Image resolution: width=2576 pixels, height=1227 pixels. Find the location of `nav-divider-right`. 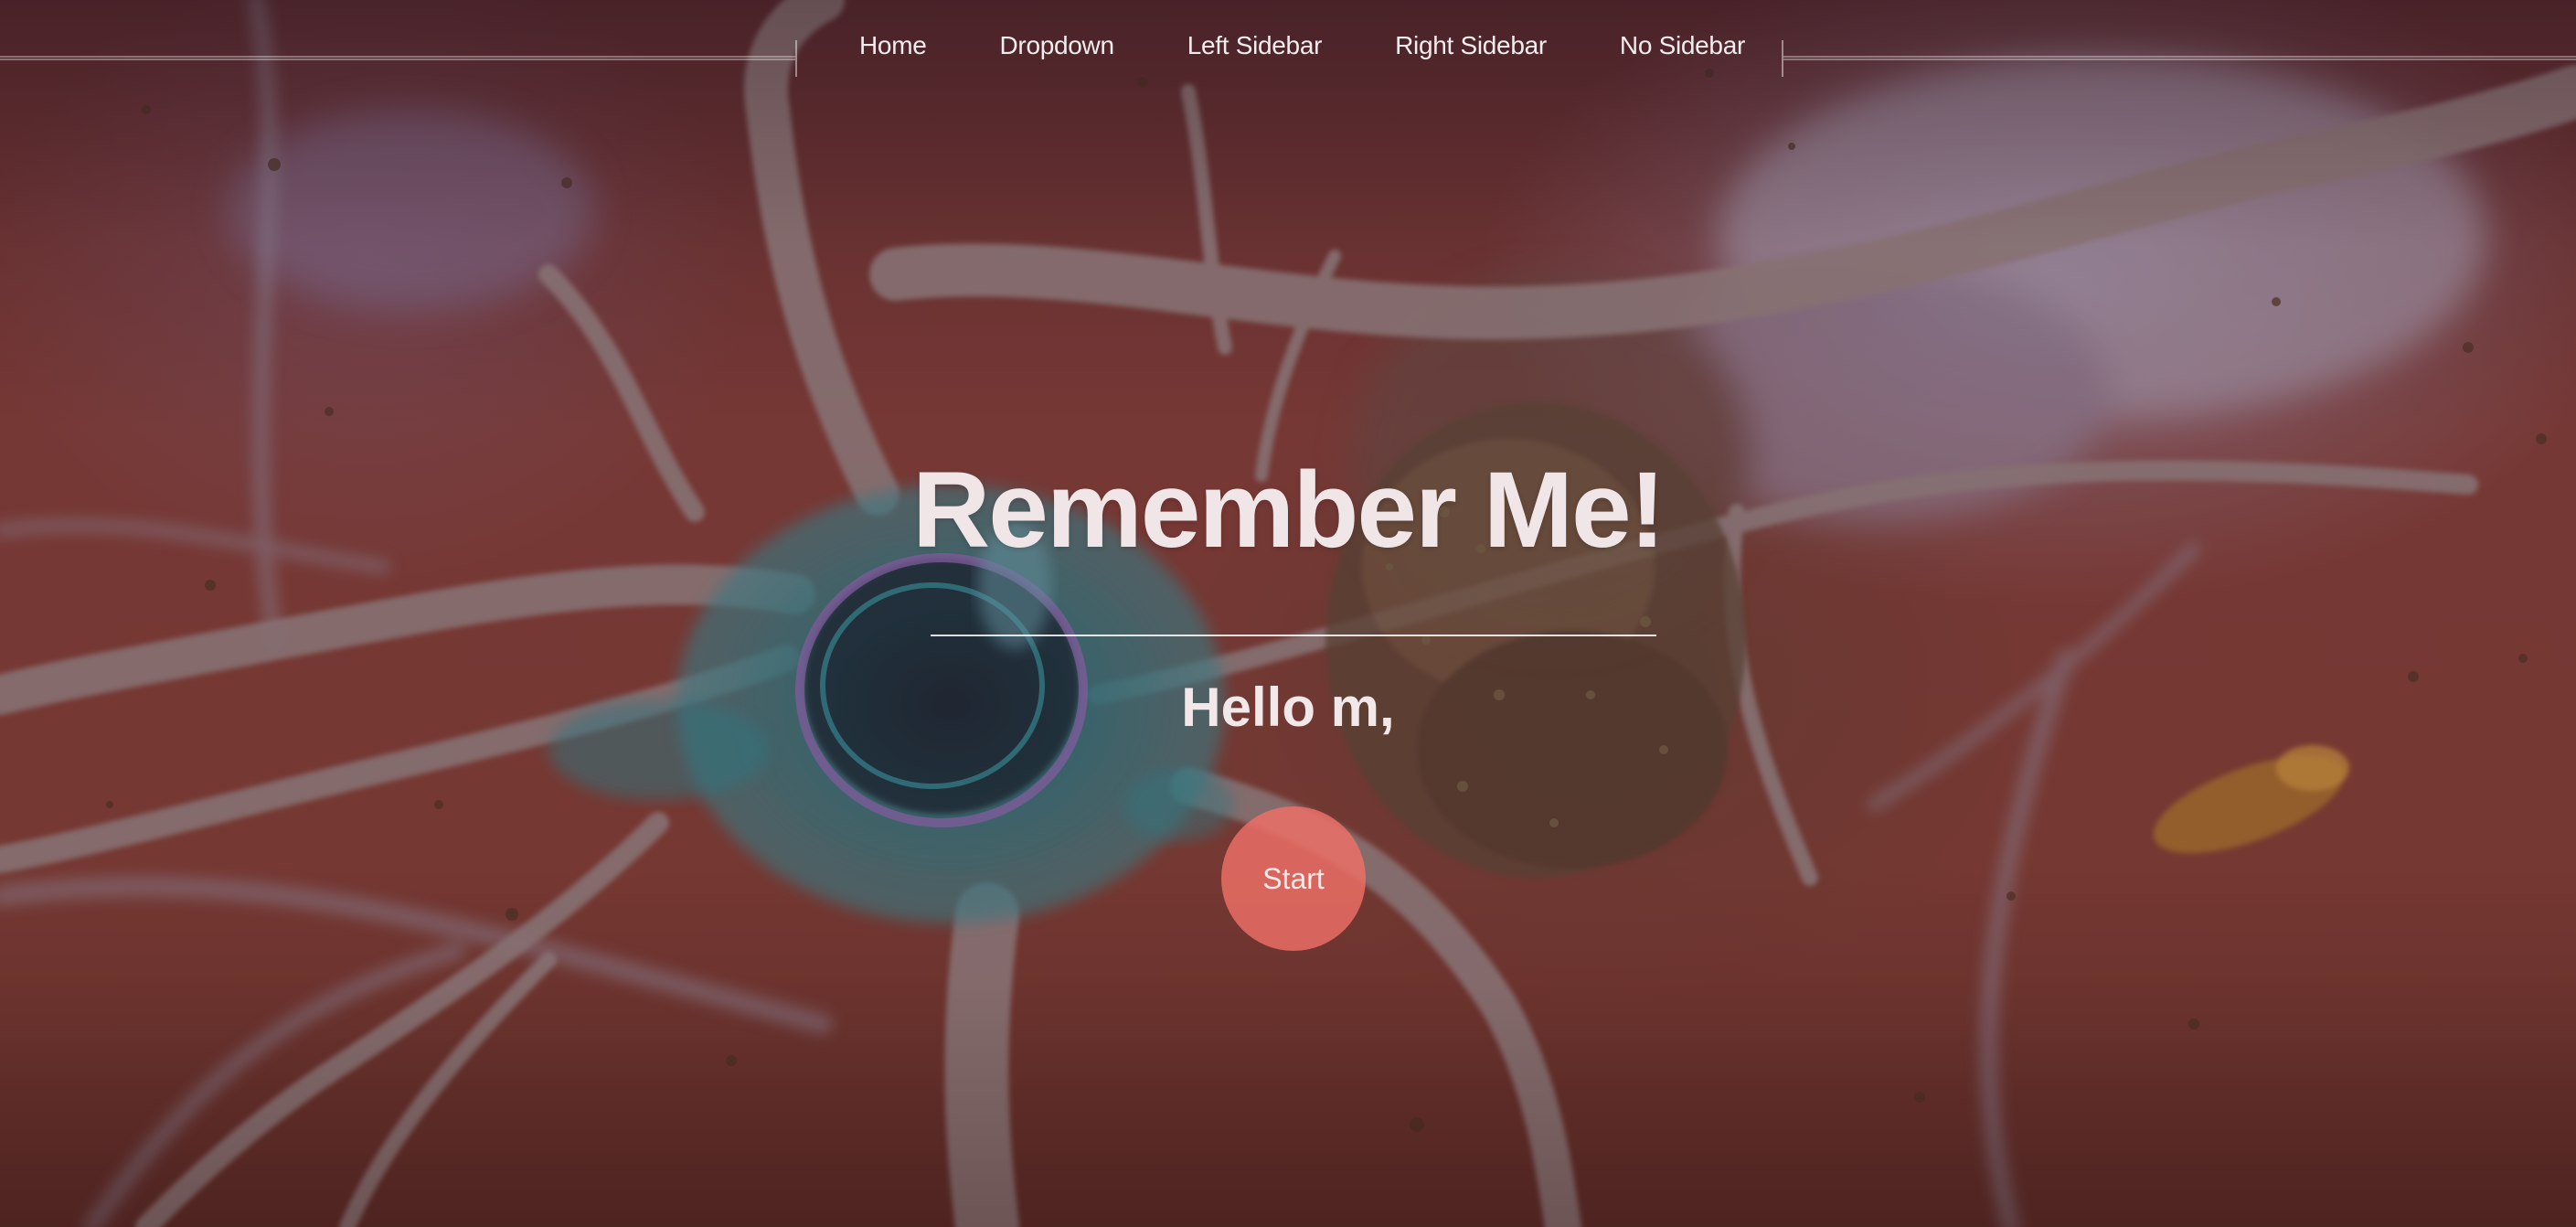

nav-divider-right is located at coordinates (2180, 58).